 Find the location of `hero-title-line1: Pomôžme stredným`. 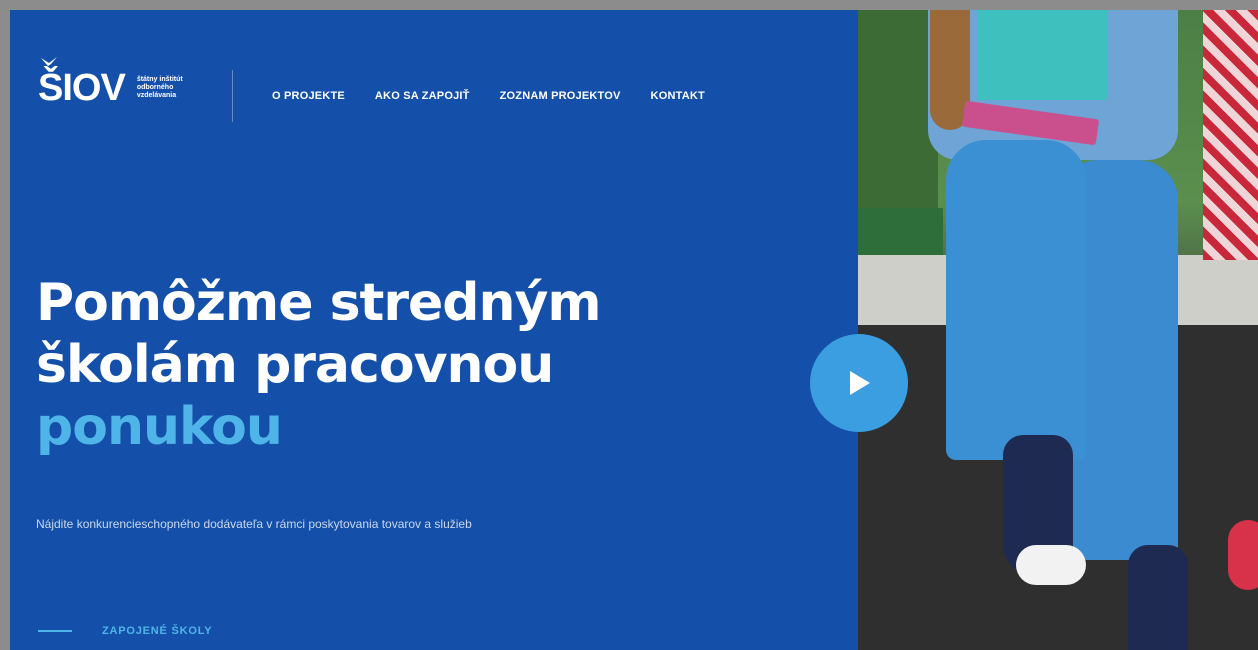

hero-title-line1: Pomôžme stredným is located at coordinates (319, 303).